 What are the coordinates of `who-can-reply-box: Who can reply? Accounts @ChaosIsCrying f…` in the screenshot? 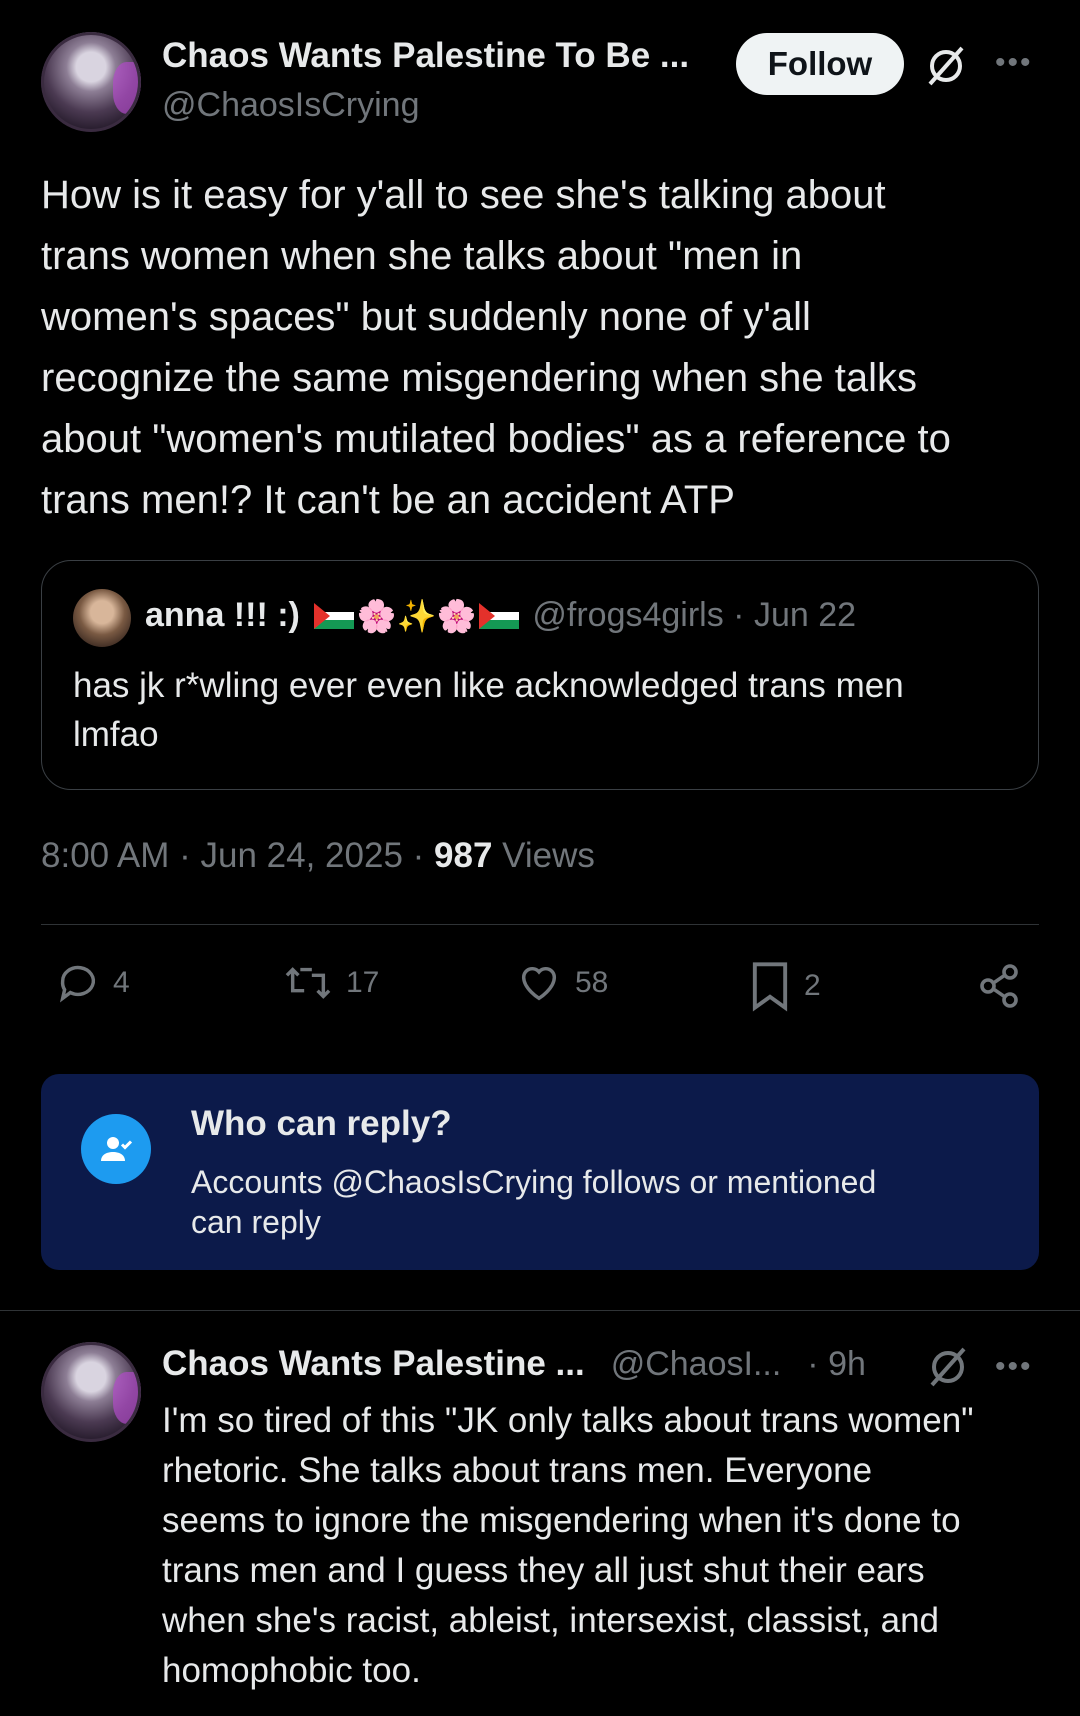 It's located at (540, 1172).